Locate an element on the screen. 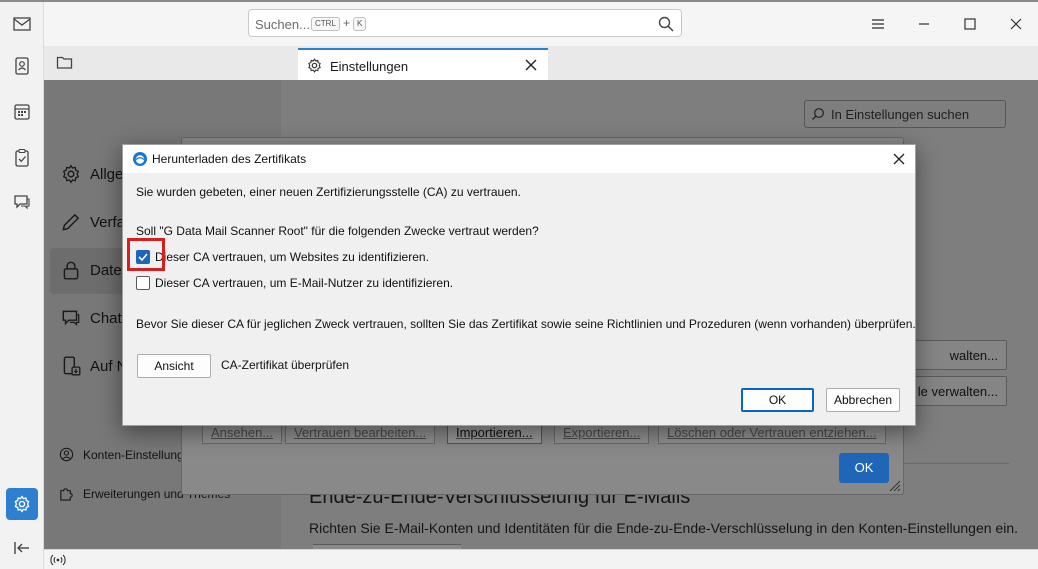 The image size is (1038, 569). tab-bar: Einstellungen is located at coordinates (541, 63).